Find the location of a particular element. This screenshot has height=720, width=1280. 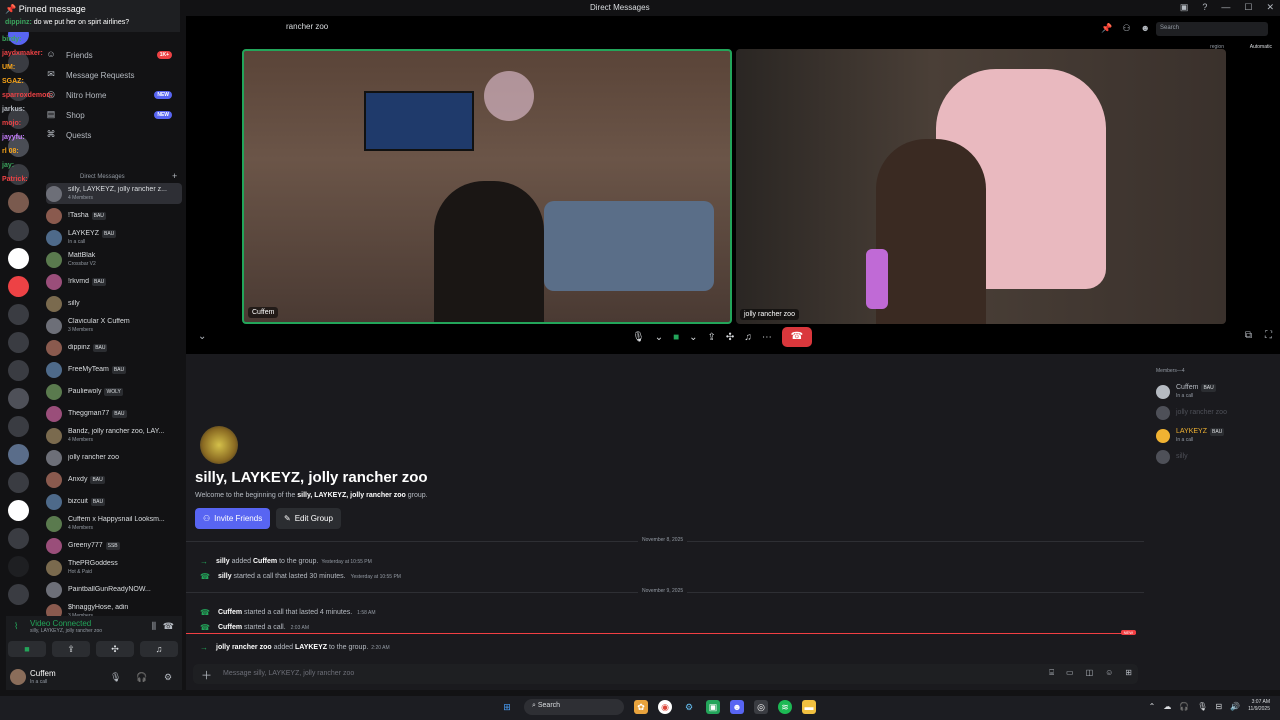

video-tile-jolly-rancher-zoo: jolly rancher zoo is located at coordinates (981, 186).